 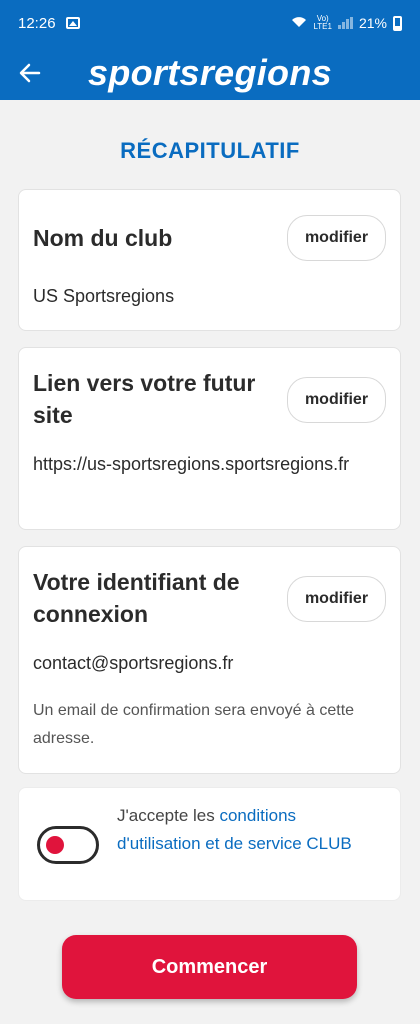 I want to click on status-left: 12:26, so click(x=49, y=23).